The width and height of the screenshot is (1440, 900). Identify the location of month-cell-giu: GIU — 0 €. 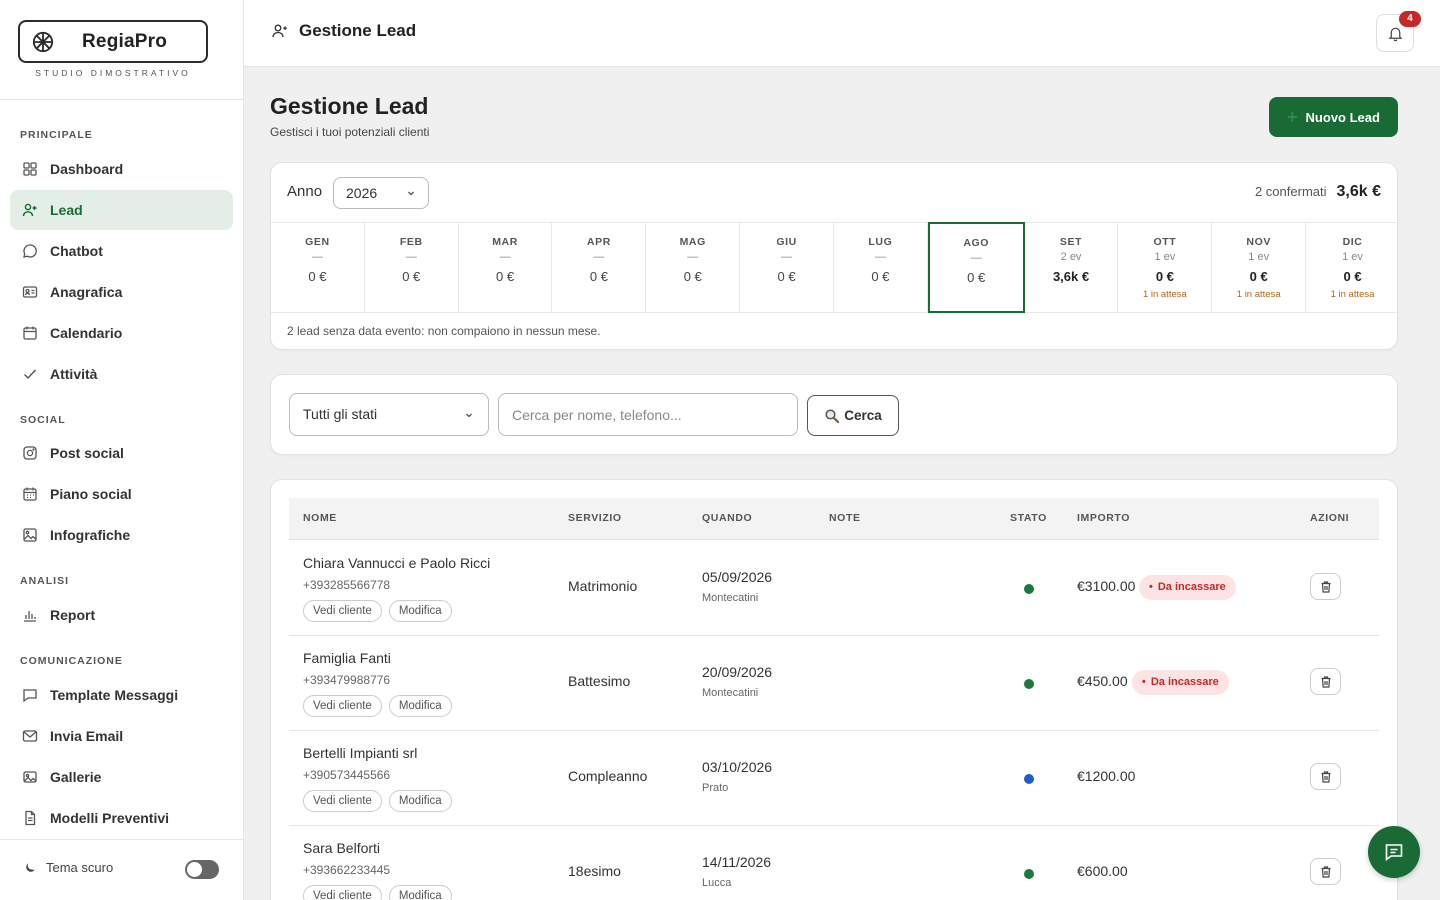
(787, 267).